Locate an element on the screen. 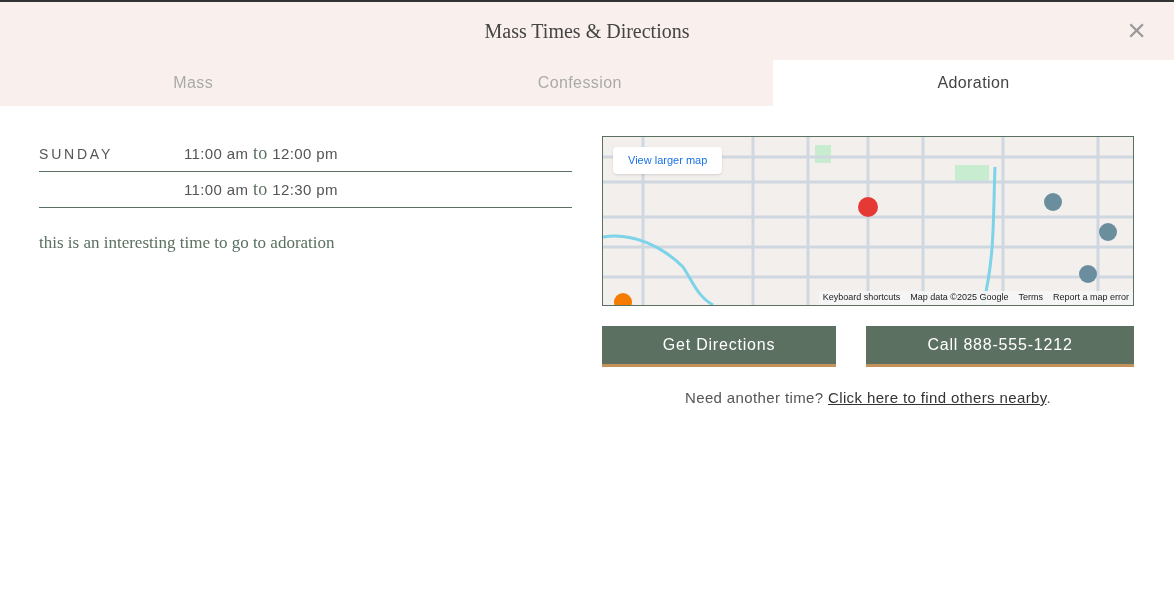 Image resolution: width=1174 pixels, height=609 pixels. attribution-link: Keyboard shortcuts is located at coordinates (861, 298).